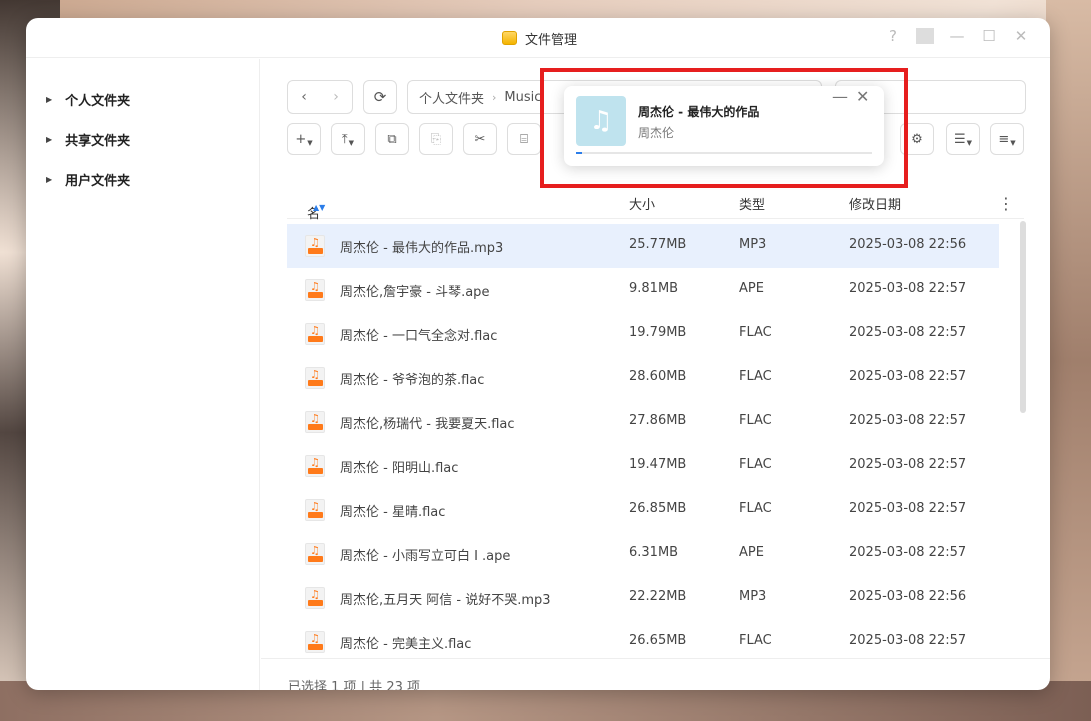 The image size is (1091, 721). What do you see at coordinates (412, 380) in the screenshot?
I see `file-name: 周杰伦 - 爷爷泡的茶.flac` at bounding box center [412, 380].